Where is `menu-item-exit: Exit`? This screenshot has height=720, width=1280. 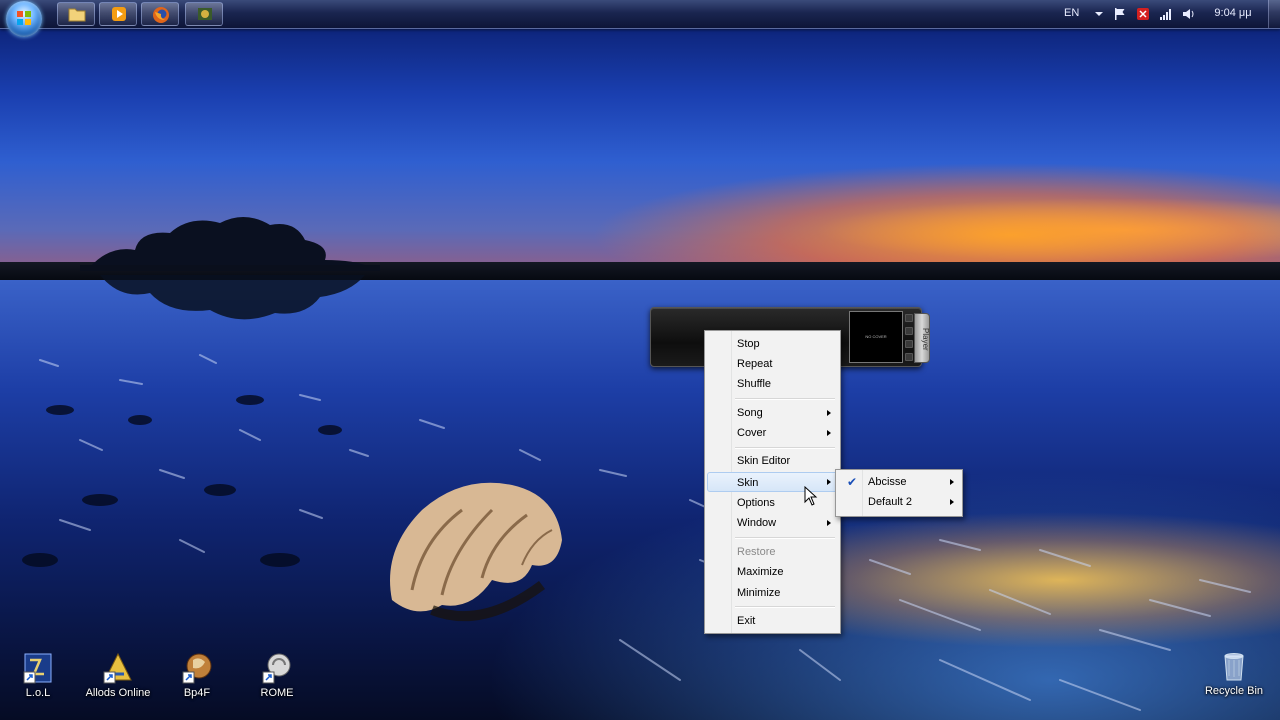
menu-item-exit: Exit is located at coordinates (772, 621).